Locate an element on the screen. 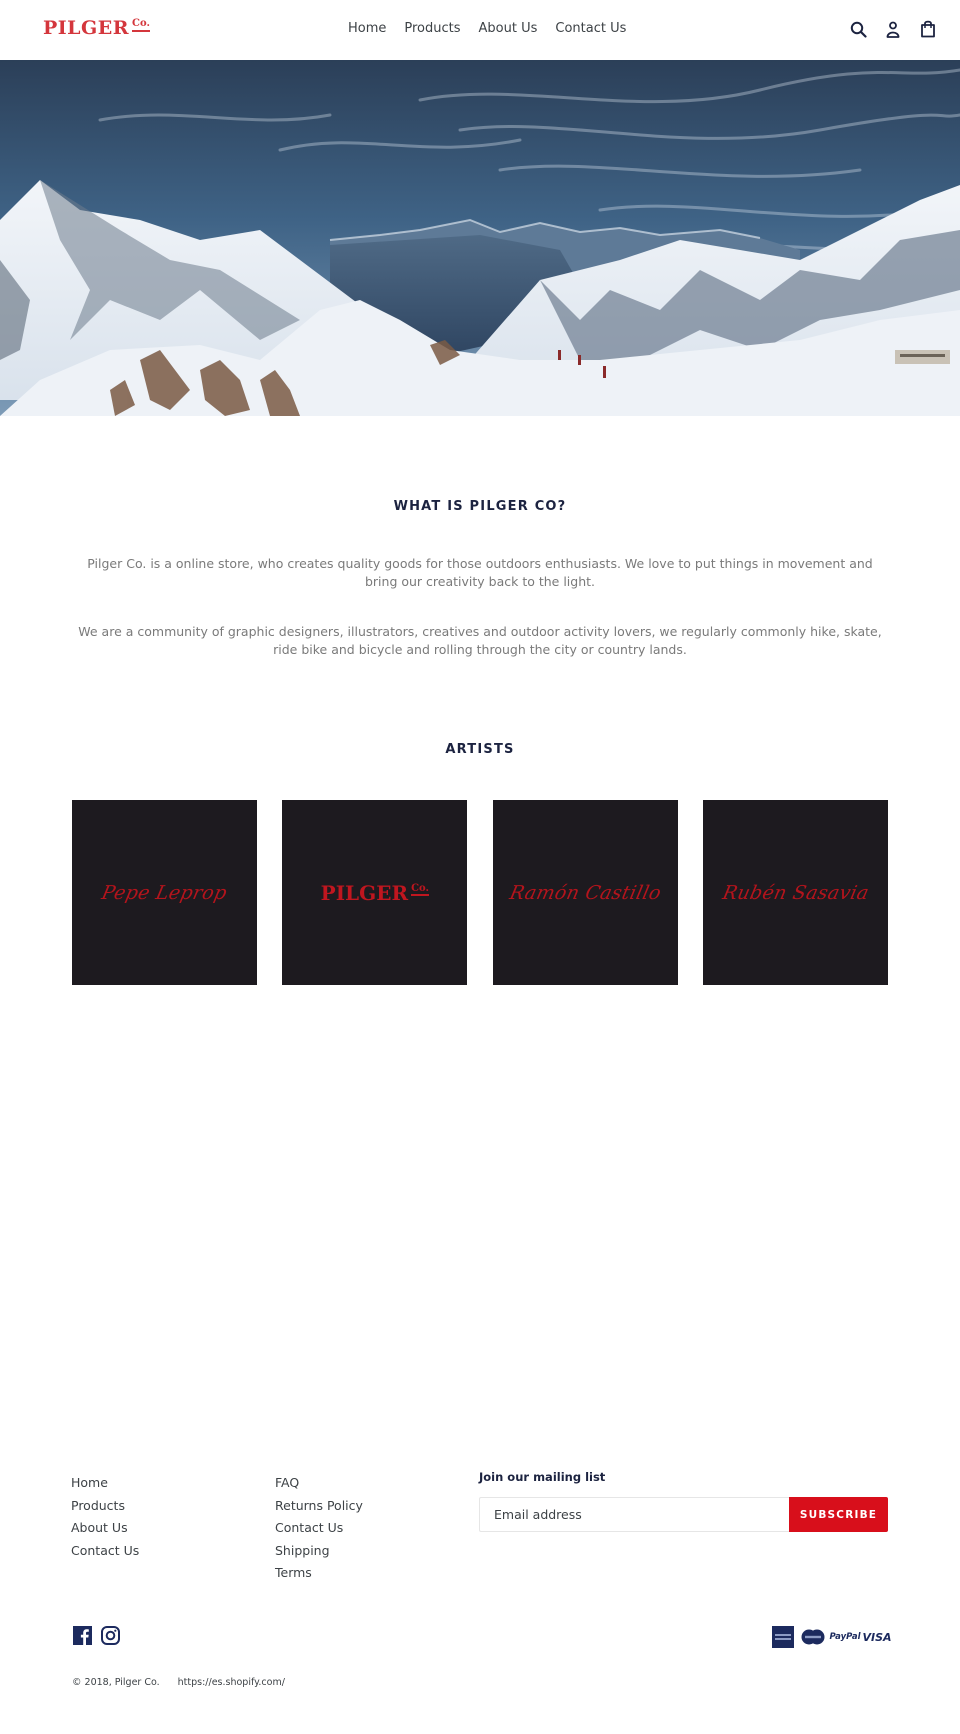 This screenshot has height=1734, width=960. newsletter-form: SUBSCRIBE is located at coordinates (683, 1514).